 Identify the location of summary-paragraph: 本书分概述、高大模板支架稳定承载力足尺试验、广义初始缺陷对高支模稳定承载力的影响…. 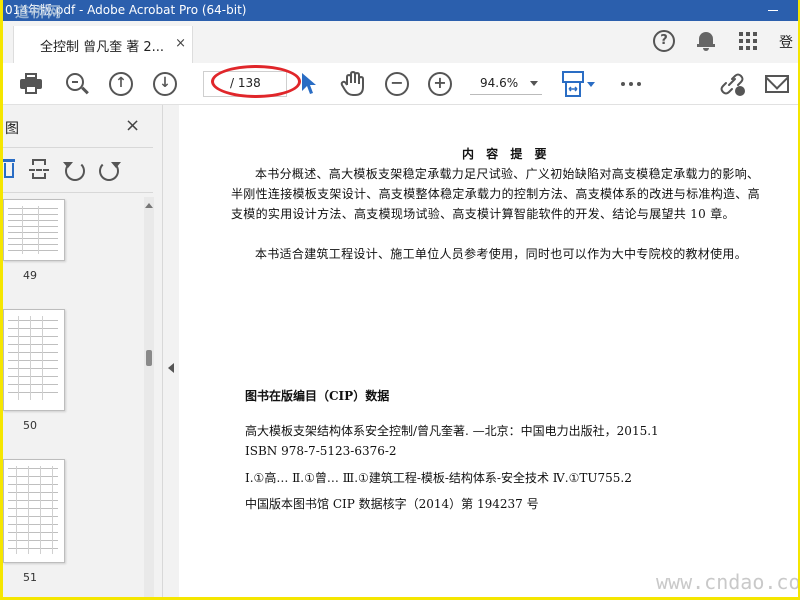
(495, 194).